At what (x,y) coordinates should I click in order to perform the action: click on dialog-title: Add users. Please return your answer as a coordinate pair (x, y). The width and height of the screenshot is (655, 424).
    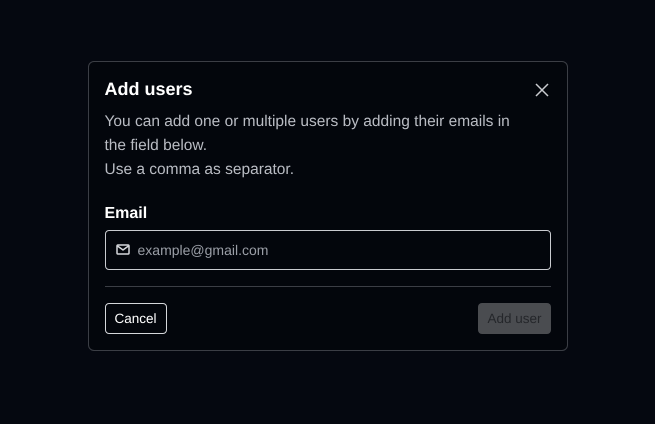
    Looking at the image, I should click on (148, 89).